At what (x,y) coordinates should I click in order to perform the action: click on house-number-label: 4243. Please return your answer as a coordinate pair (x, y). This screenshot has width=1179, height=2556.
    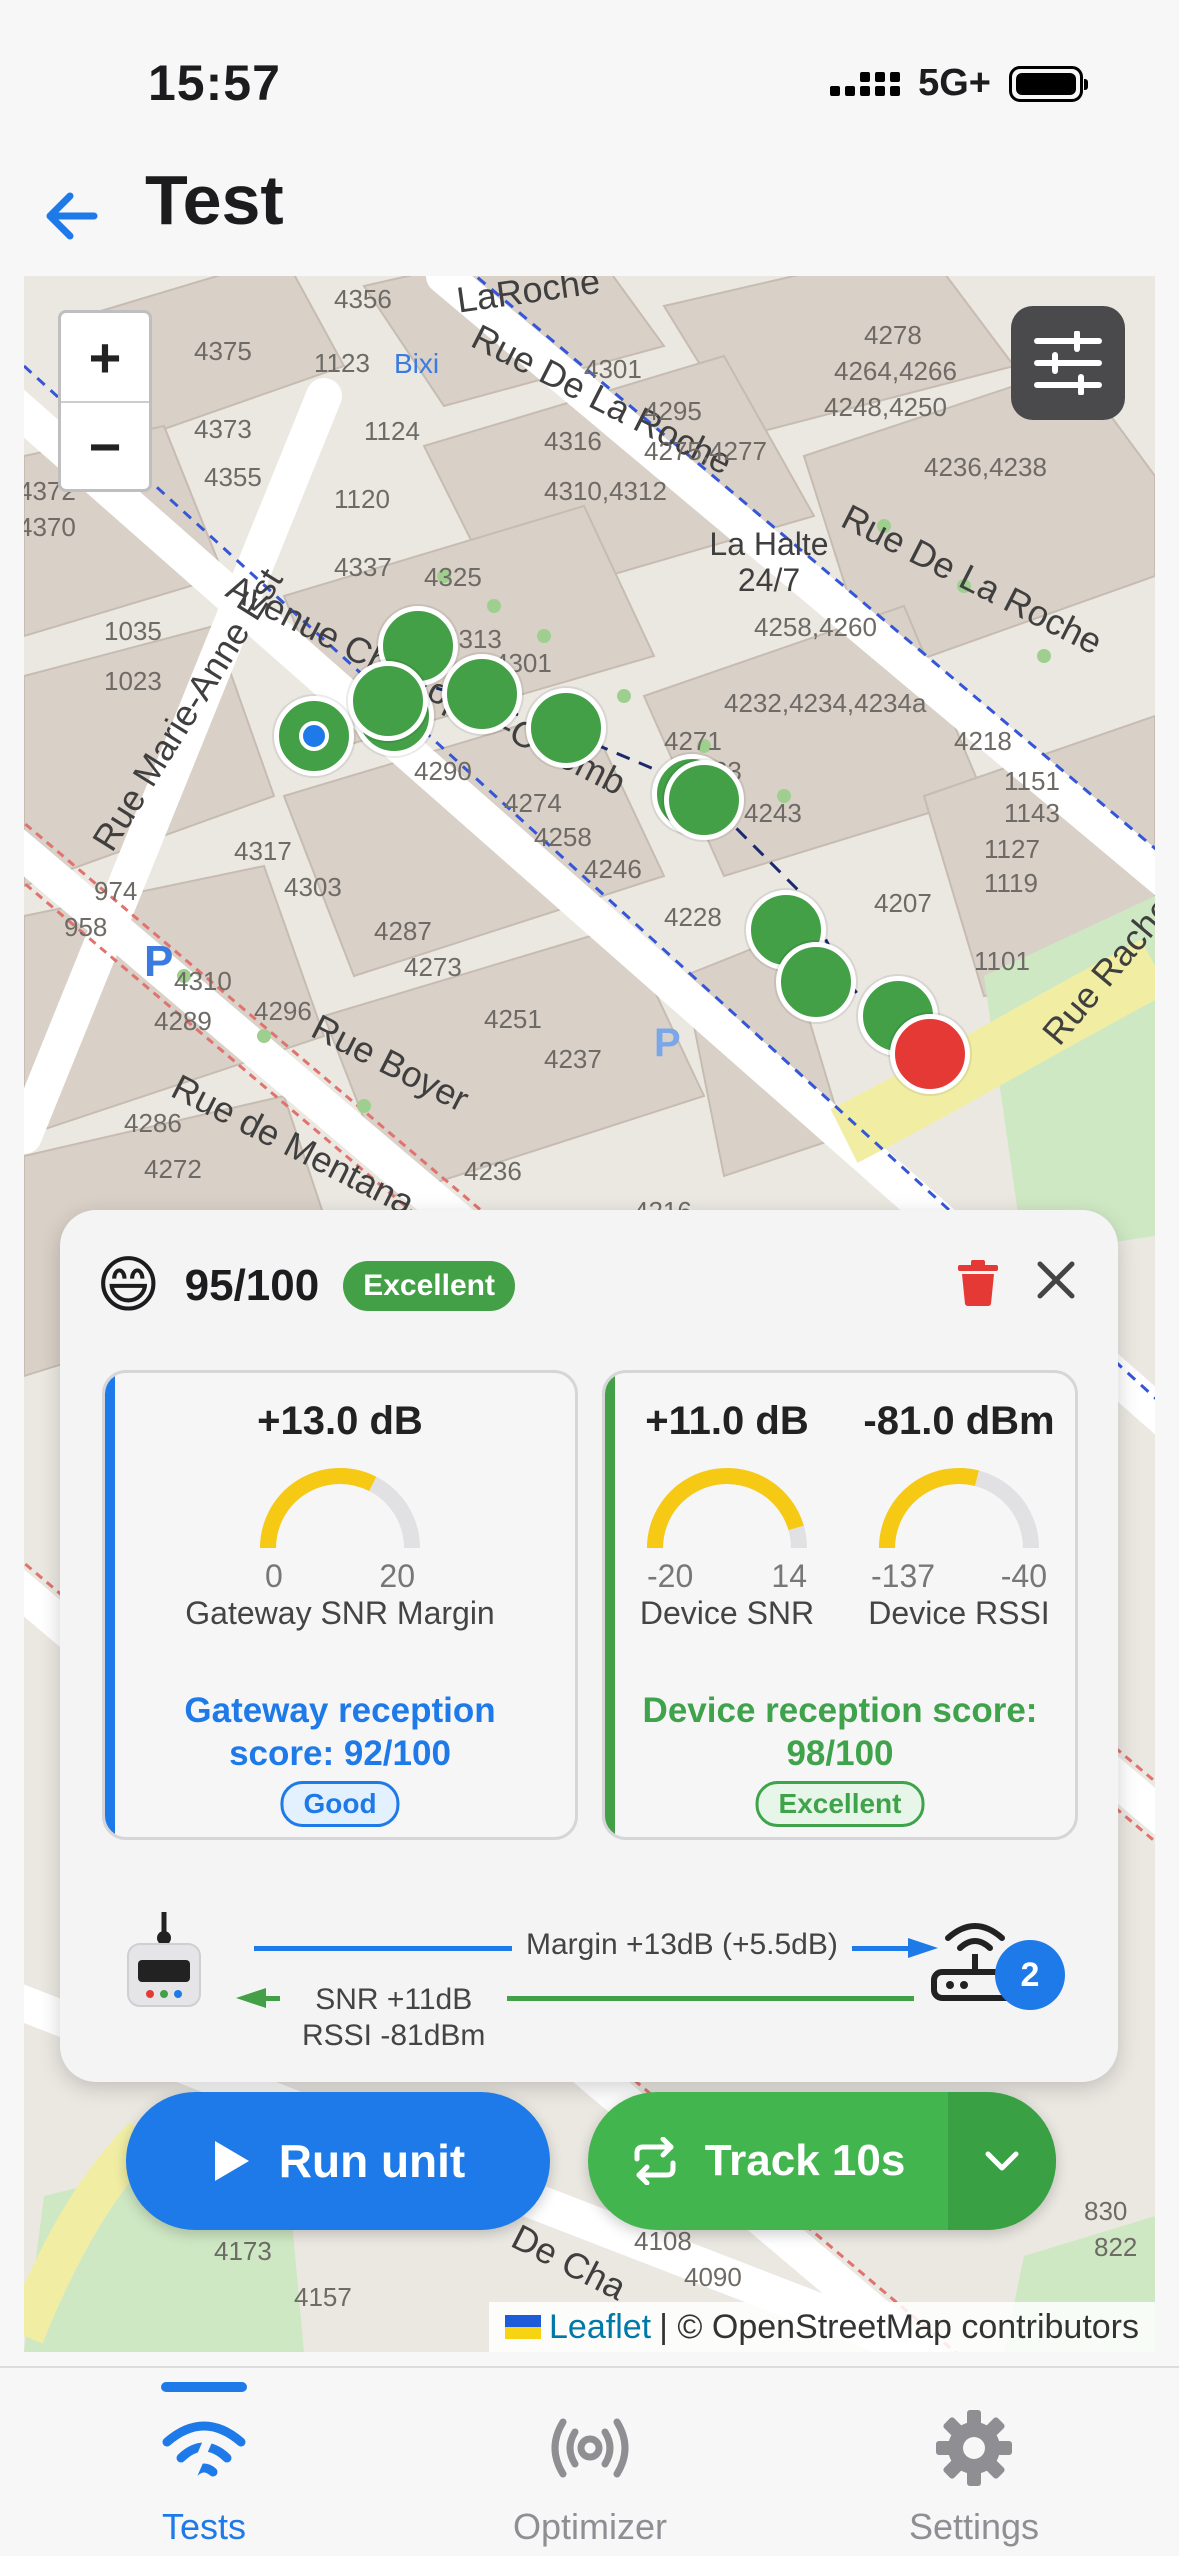
    Looking at the image, I should click on (773, 813).